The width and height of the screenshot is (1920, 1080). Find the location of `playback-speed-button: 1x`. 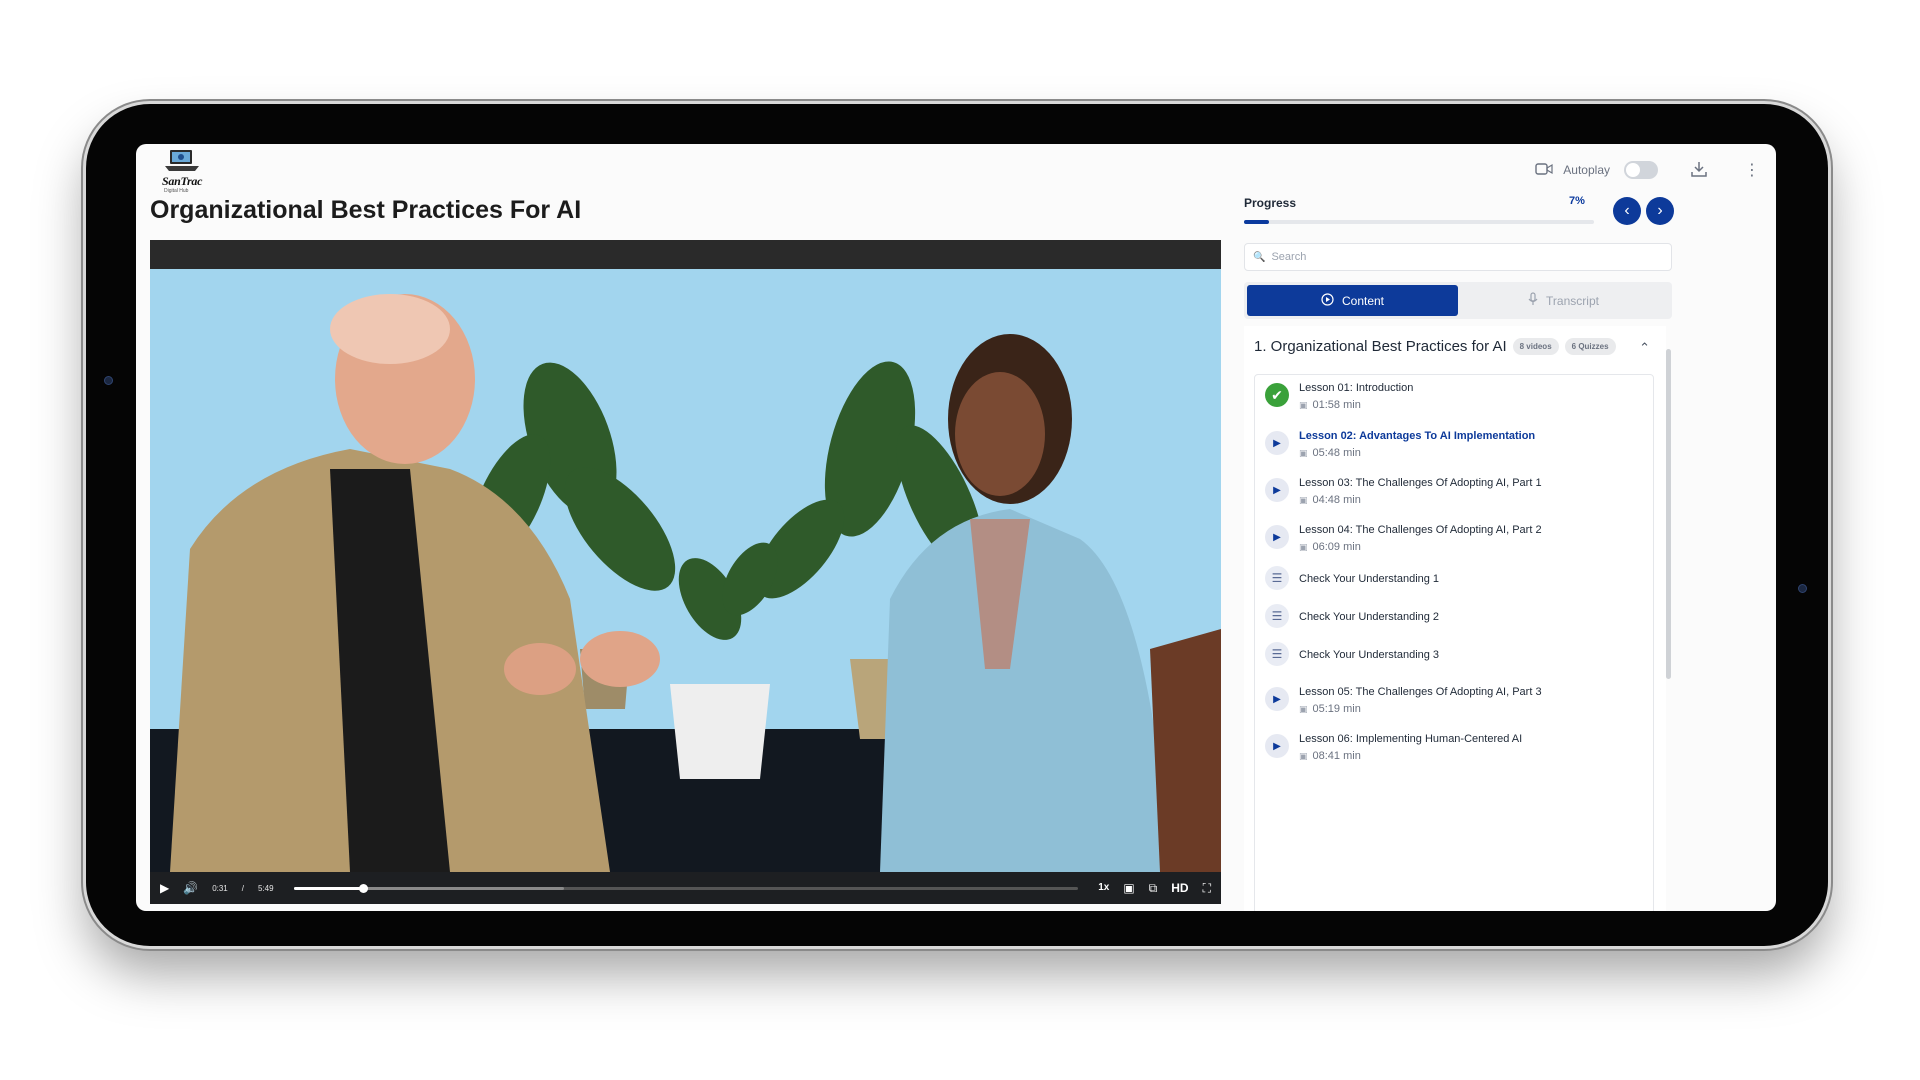

playback-speed-button: 1x is located at coordinates (1103, 888).